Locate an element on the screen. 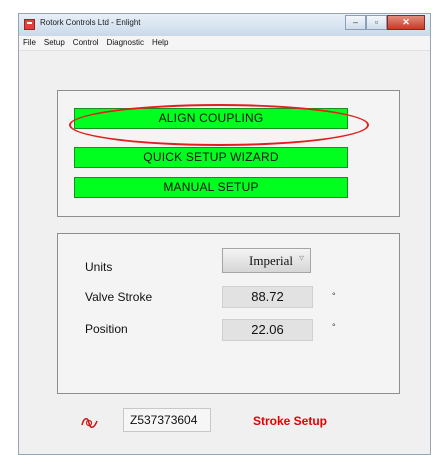  position-label: Position is located at coordinates (106, 329).